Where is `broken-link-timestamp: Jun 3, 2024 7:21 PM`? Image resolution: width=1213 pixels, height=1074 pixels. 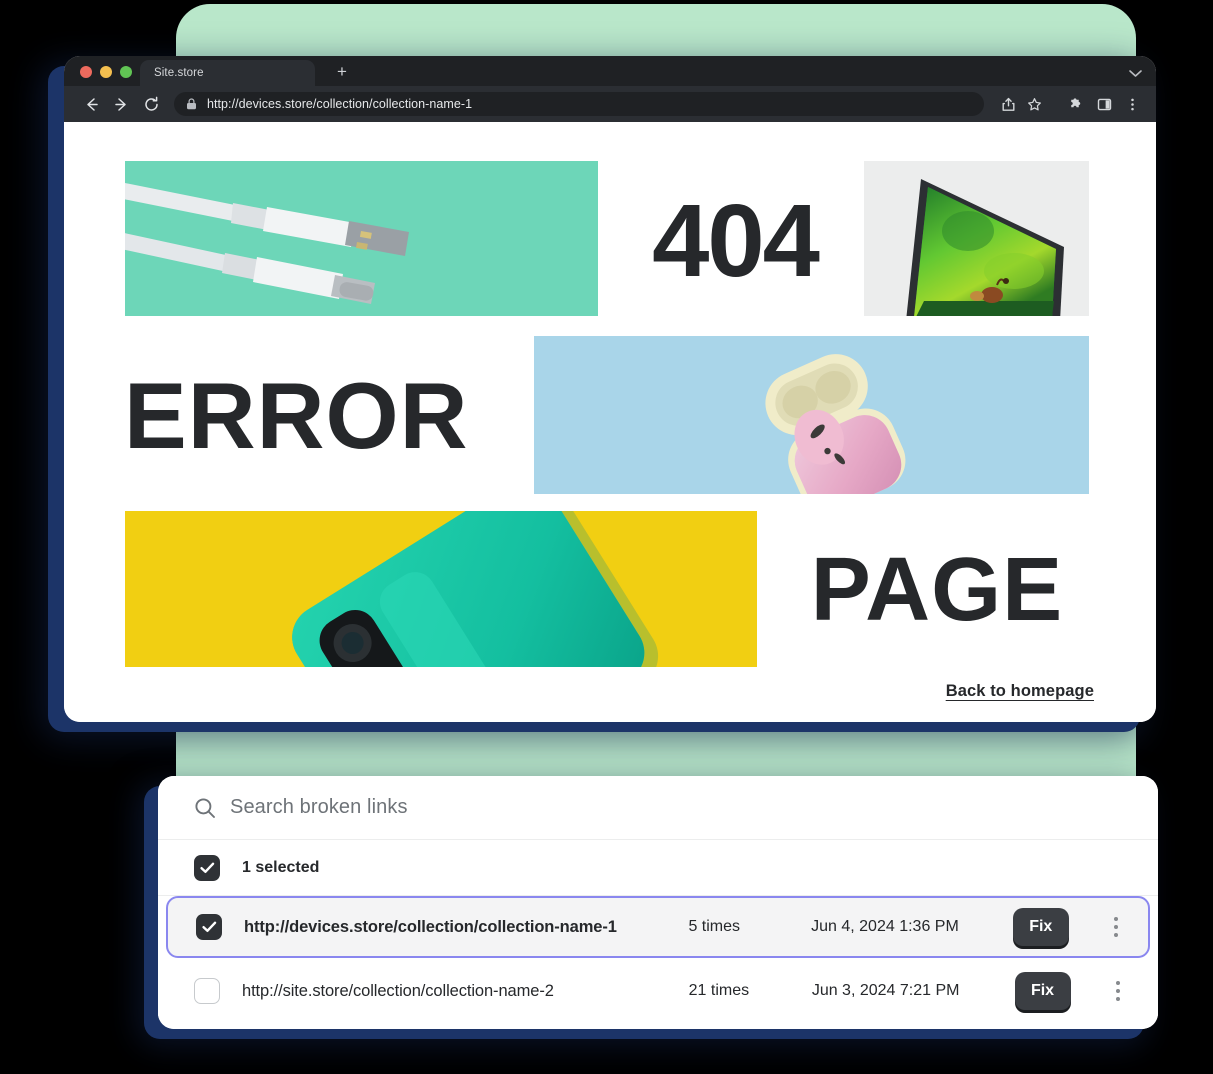
broken-link-timestamp: Jun 3, 2024 7:21 PM is located at coordinates (885, 990).